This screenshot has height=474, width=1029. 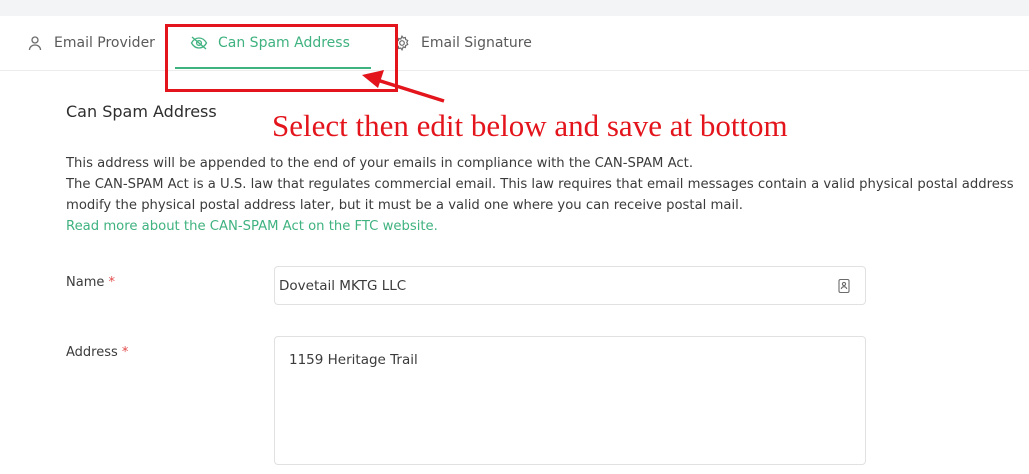 I want to click on address-value: 1159 Heritage Trail, so click(x=353, y=360).